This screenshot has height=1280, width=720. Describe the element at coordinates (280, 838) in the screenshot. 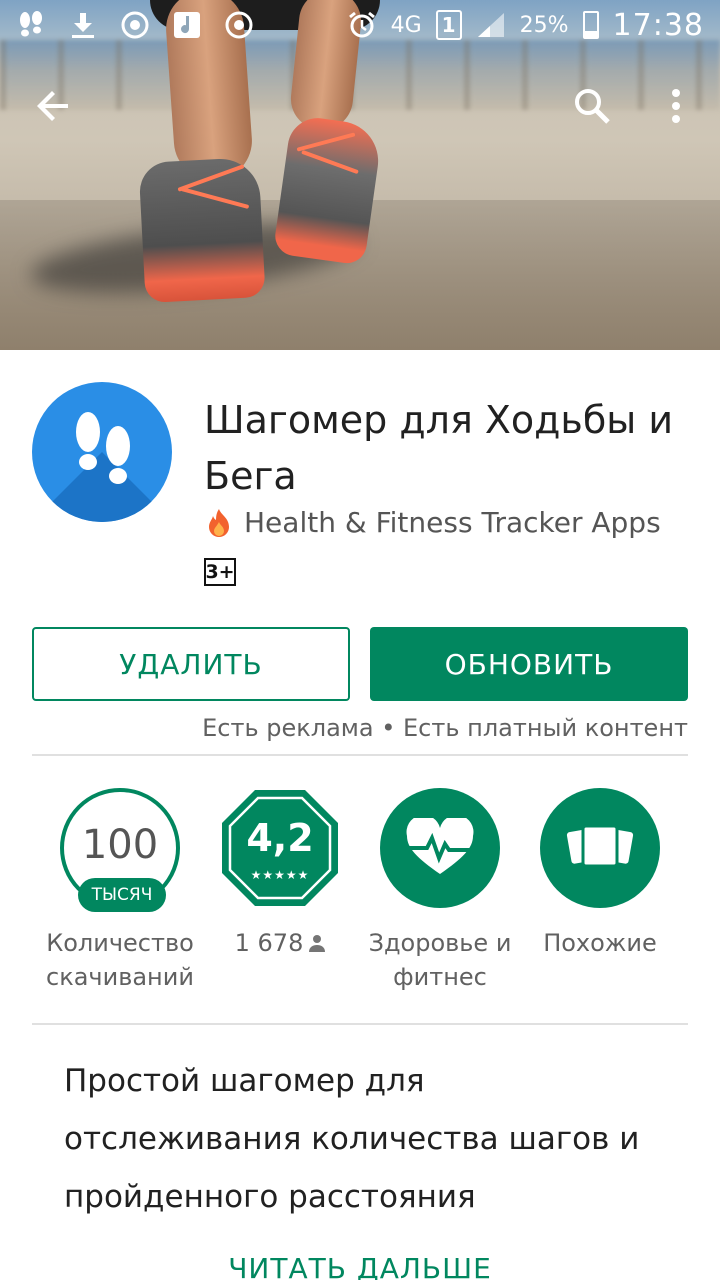

I see `rating-value: 4,2` at that location.